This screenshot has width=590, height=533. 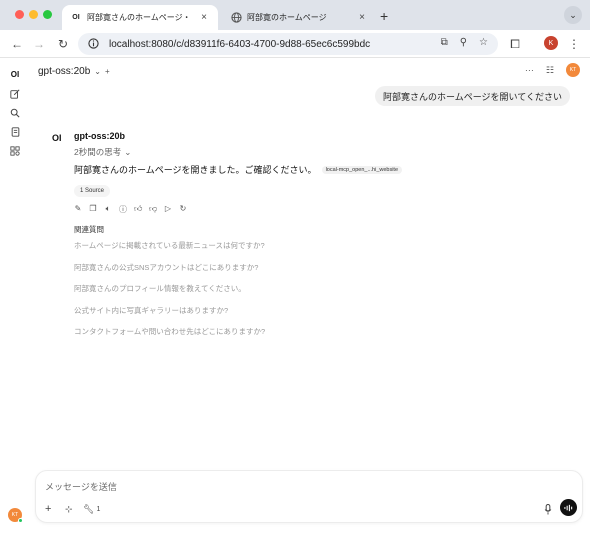 I want to click on browser-profile-avatar: K, so click(x=551, y=43).